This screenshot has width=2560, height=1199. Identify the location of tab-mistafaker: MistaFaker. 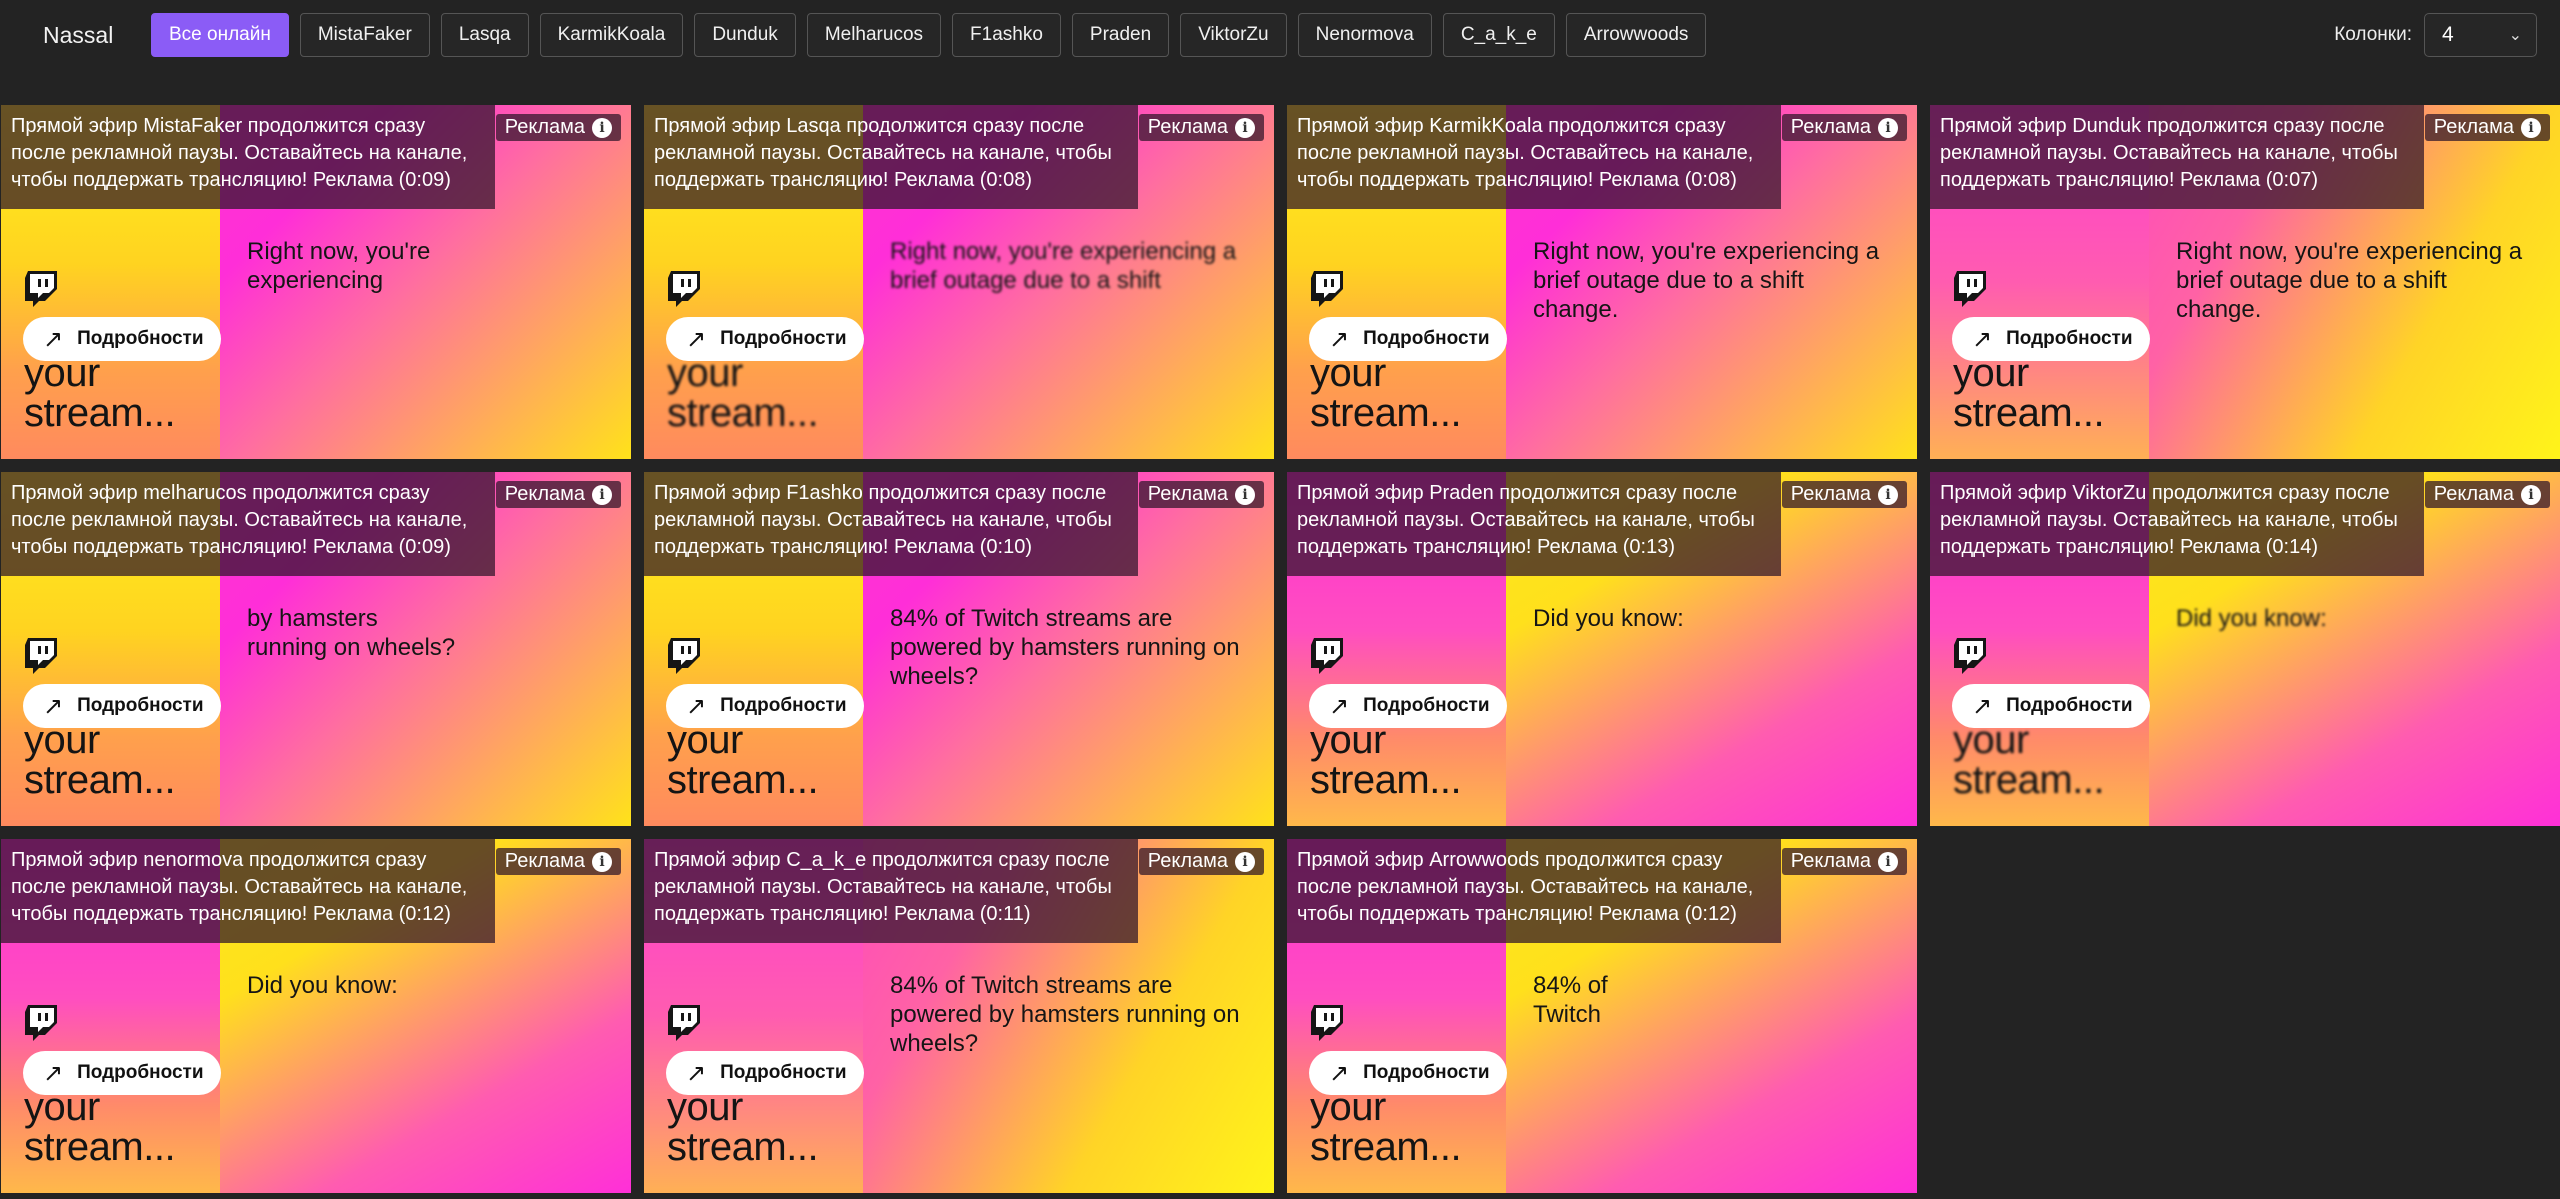
(364, 35).